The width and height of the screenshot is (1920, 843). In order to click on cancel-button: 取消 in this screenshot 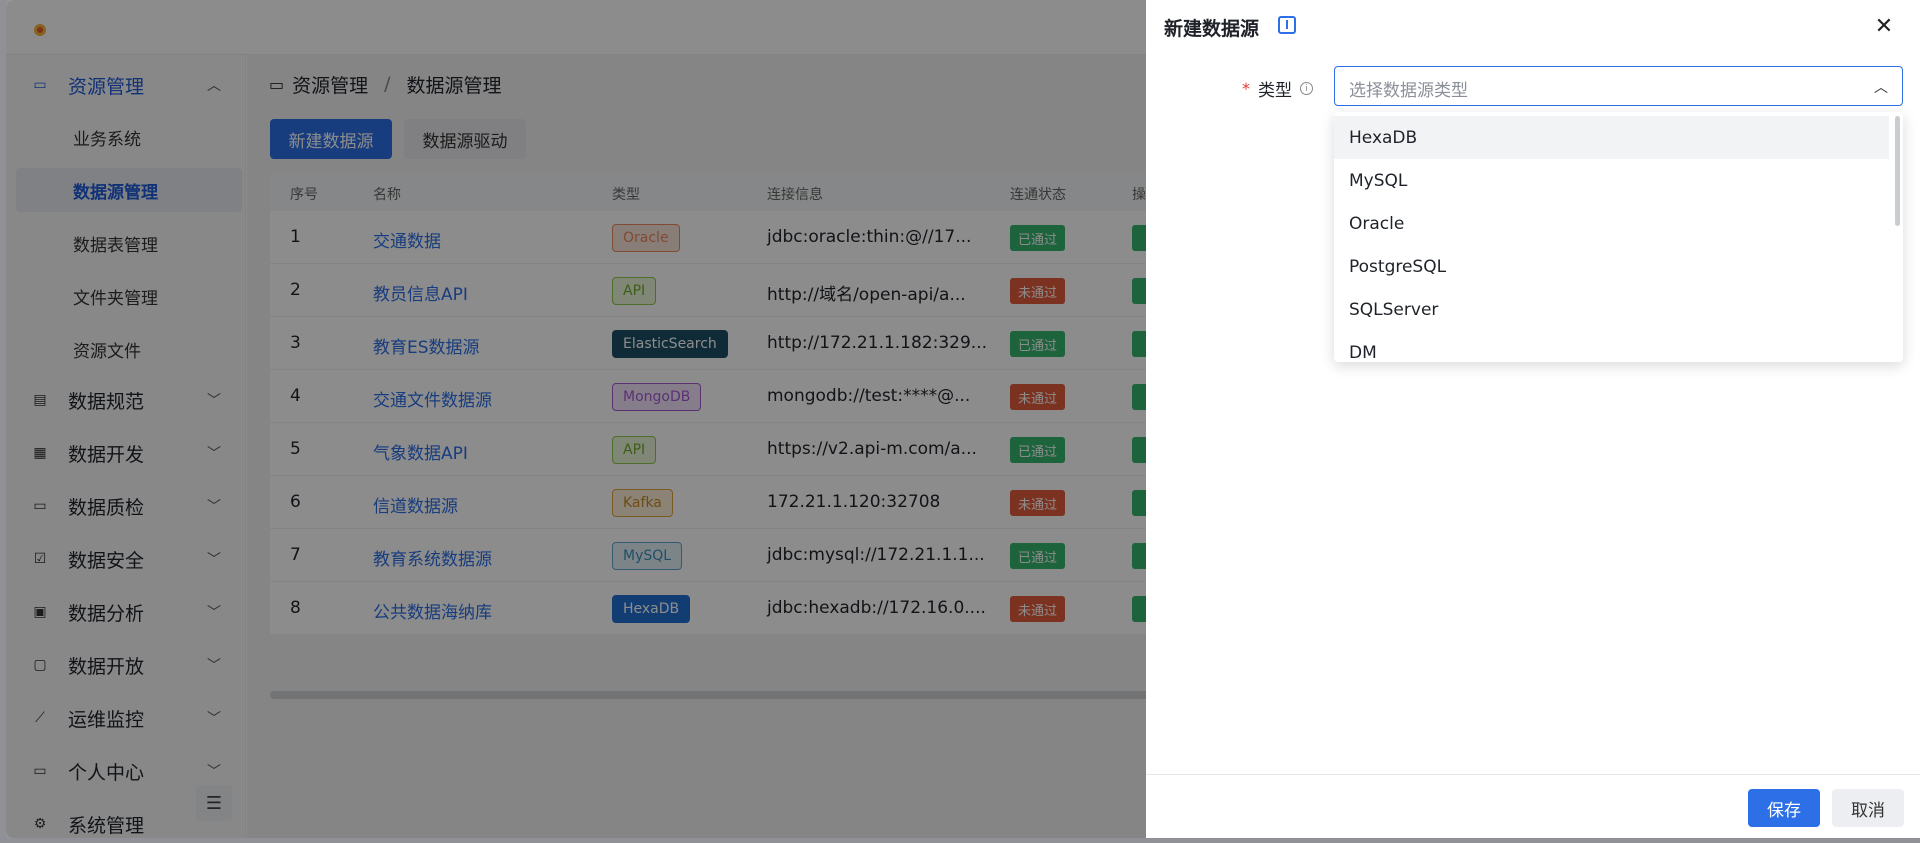, I will do `click(1868, 808)`.